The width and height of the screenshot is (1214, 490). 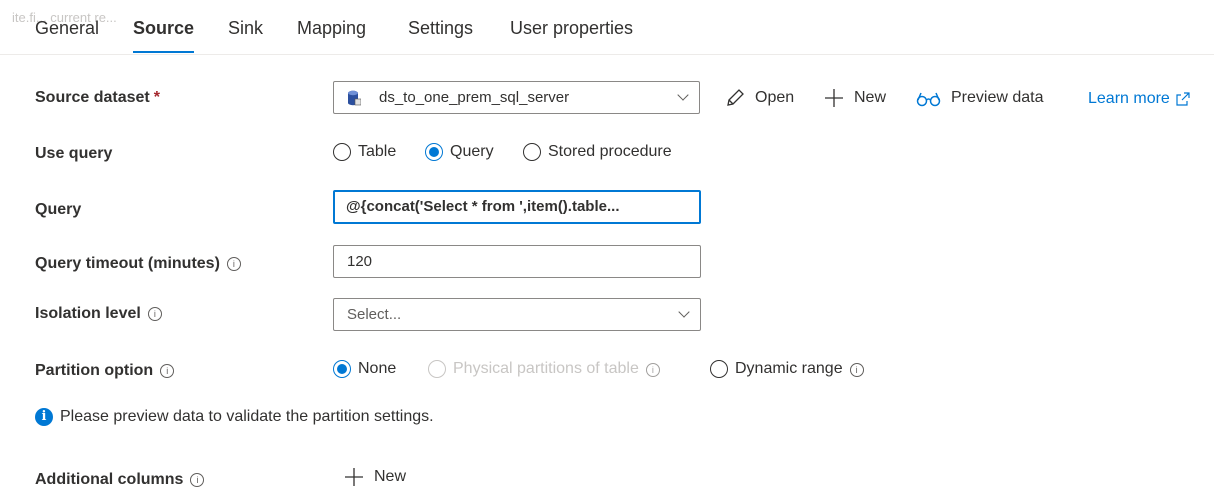 I want to click on radio-dynamic-range: Dynamic range i, so click(x=787, y=369).